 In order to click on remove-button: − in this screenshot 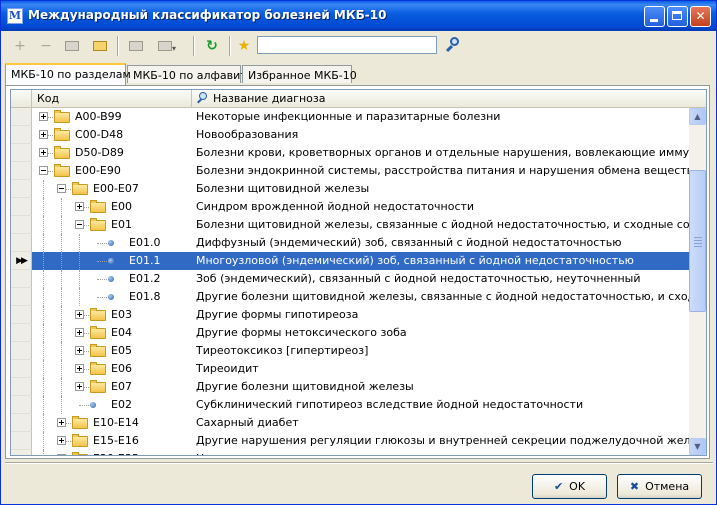, I will do `click(46, 46)`.